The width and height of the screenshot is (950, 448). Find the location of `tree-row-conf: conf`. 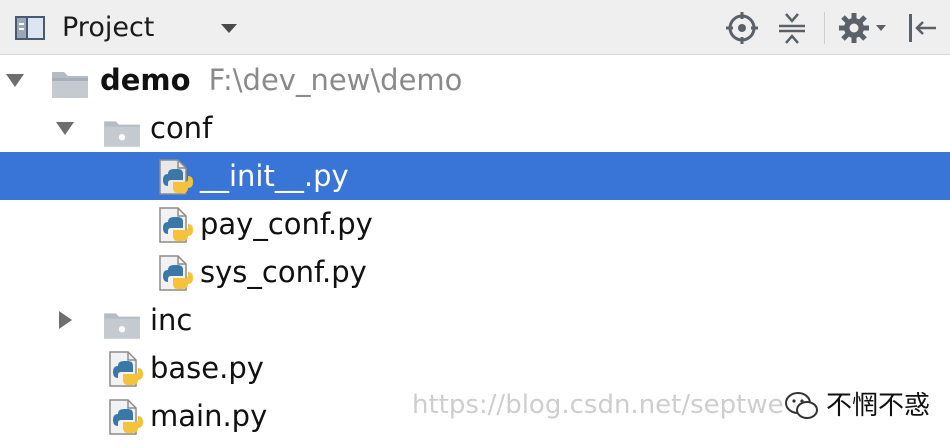

tree-row-conf: conf is located at coordinates (475, 128).